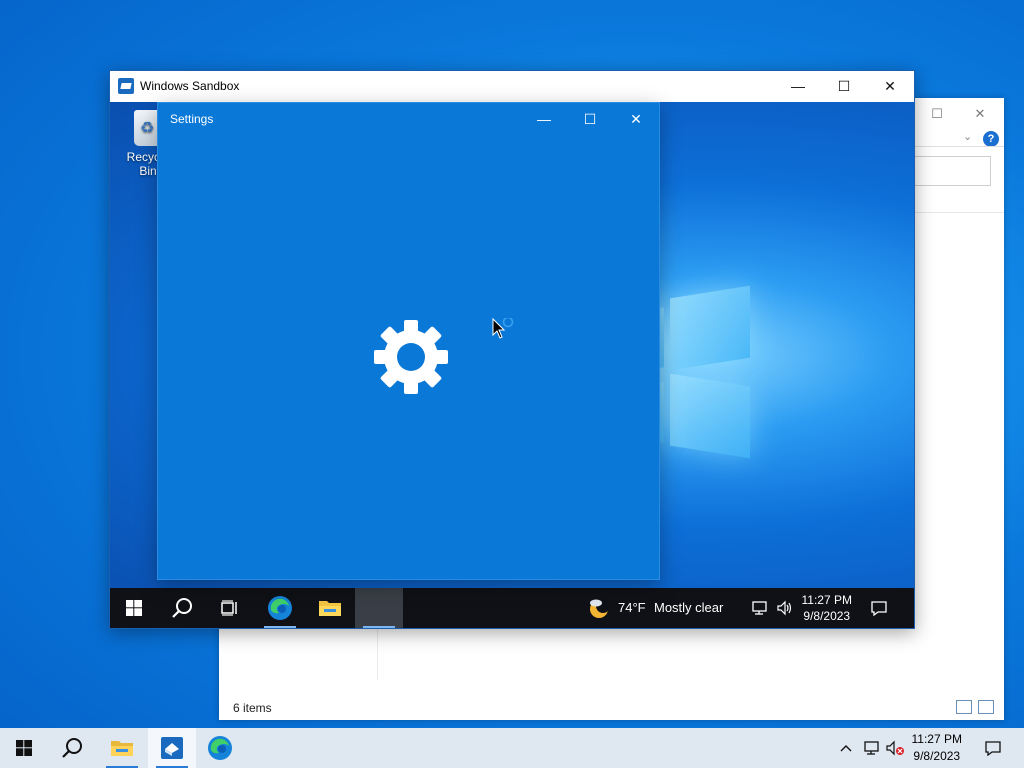  Describe the element at coordinates (964, 707) in the screenshot. I see `details-view-icon` at that location.